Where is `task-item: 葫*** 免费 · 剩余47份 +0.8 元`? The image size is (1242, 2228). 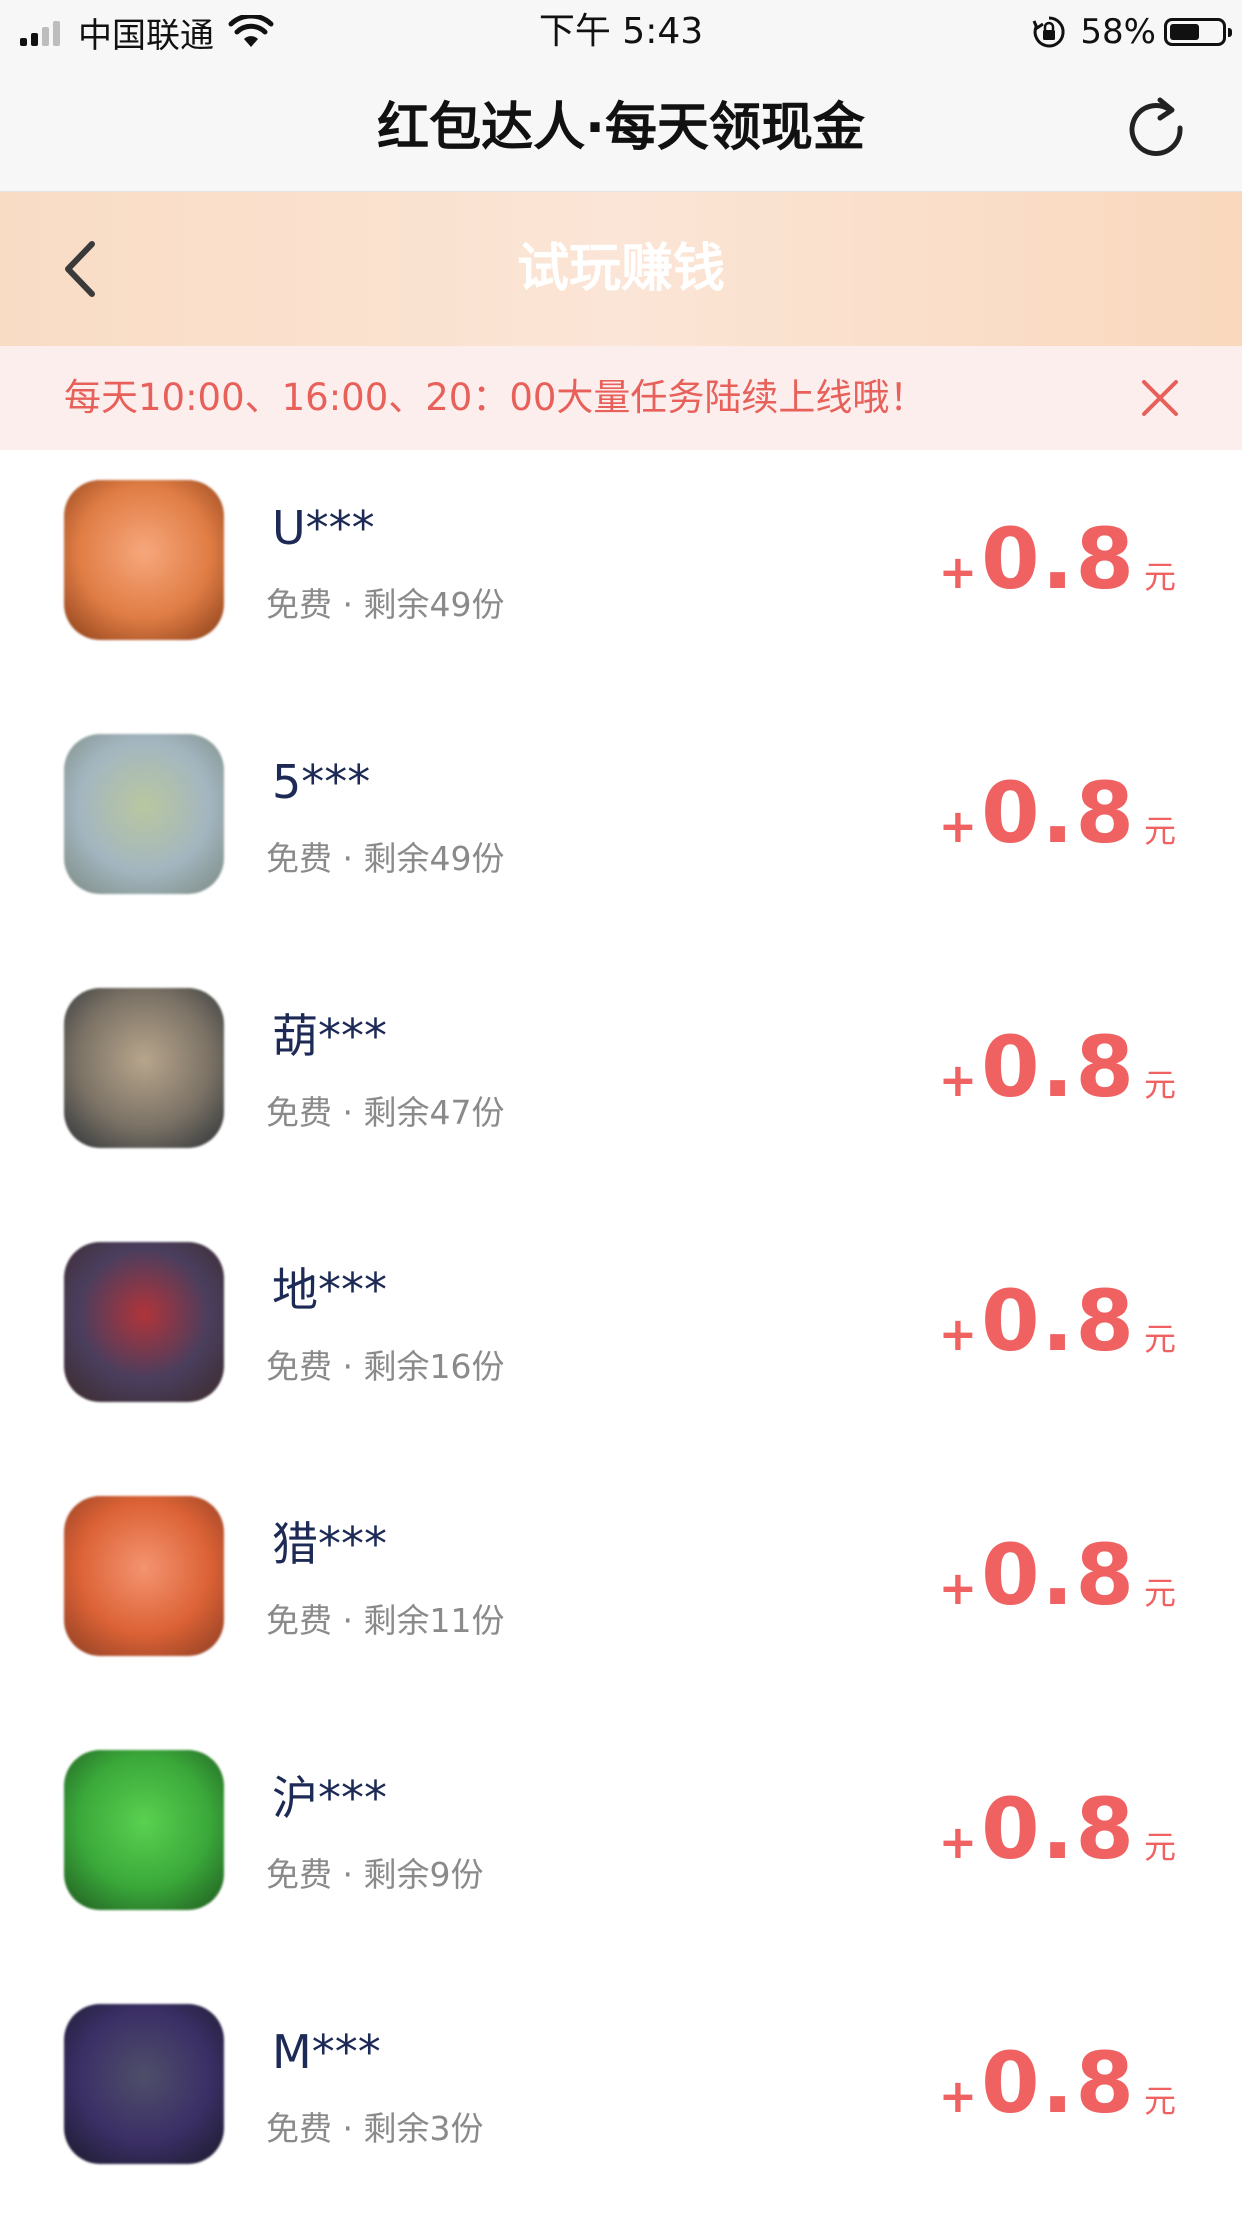
task-item: 葫*** 免费 · 剩余47份 +0.8 元 is located at coordinates (621, 1085).